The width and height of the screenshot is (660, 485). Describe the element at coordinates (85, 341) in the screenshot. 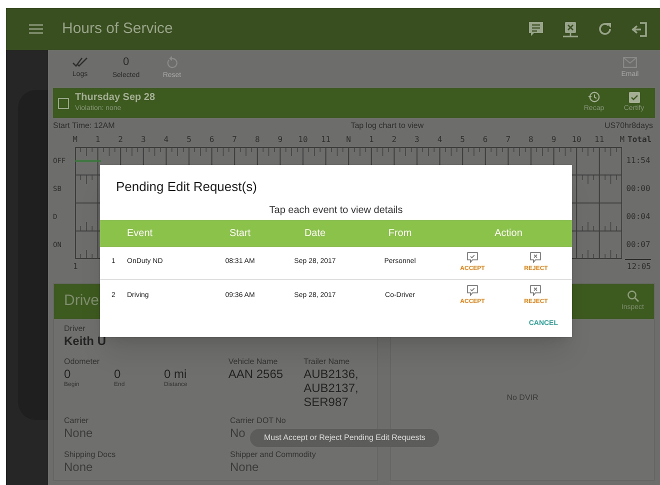

I see `driver-name: Keith U` at that location.